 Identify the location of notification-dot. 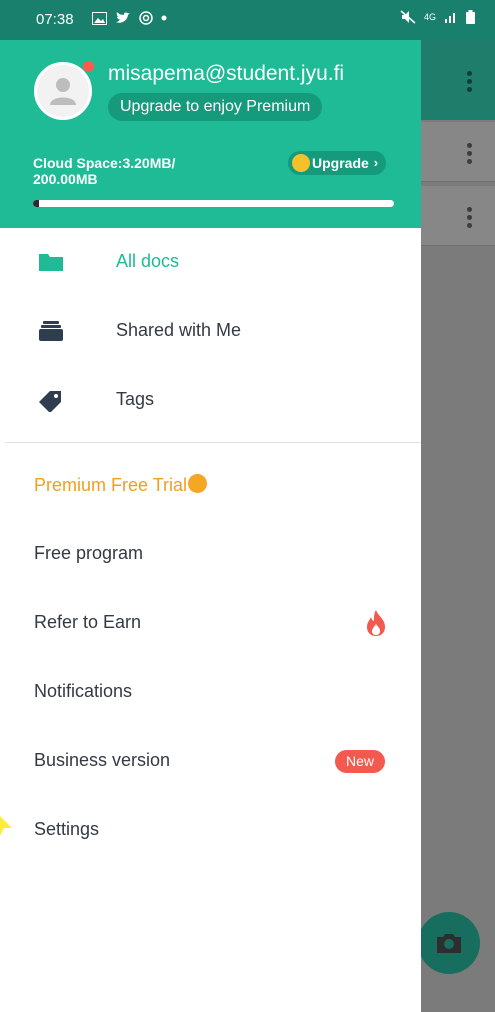
(88, 66).